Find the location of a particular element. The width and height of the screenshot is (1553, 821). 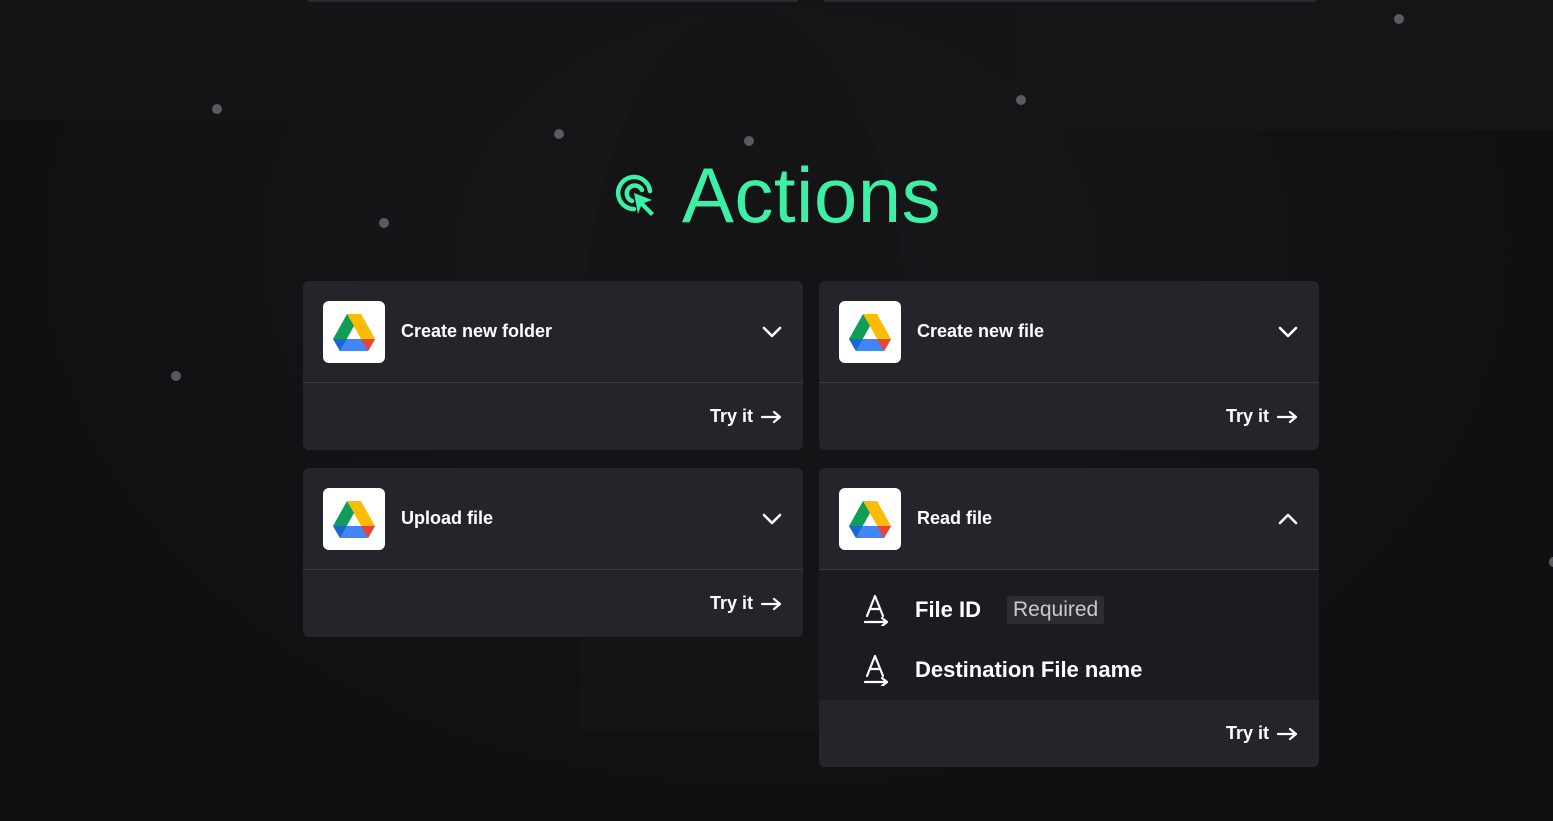

action-card-upload-file: Upload file Try it is located at coordinates (553, 552).